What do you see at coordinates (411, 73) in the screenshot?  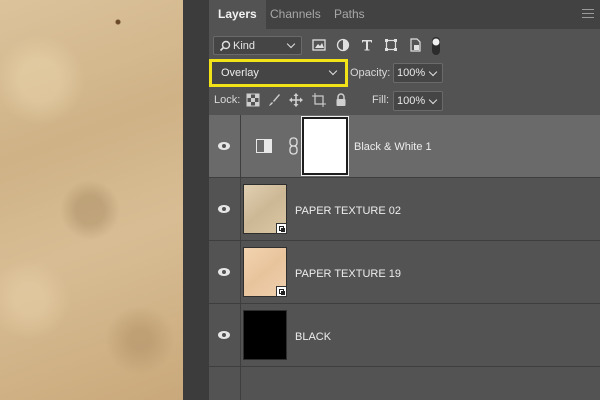 I see `opacity-value: 100%` at bounding box center [411, 73].